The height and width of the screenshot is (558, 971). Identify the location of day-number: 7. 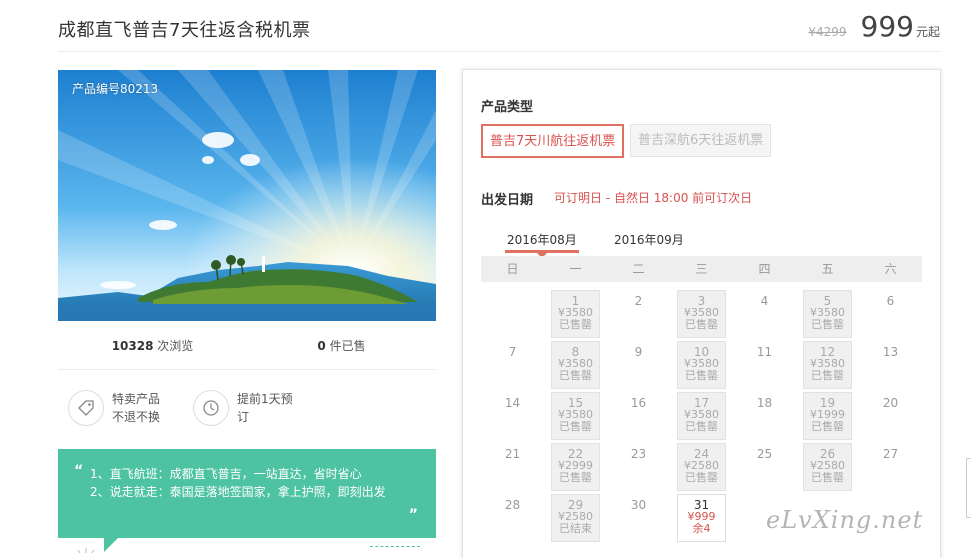
(512, 352).